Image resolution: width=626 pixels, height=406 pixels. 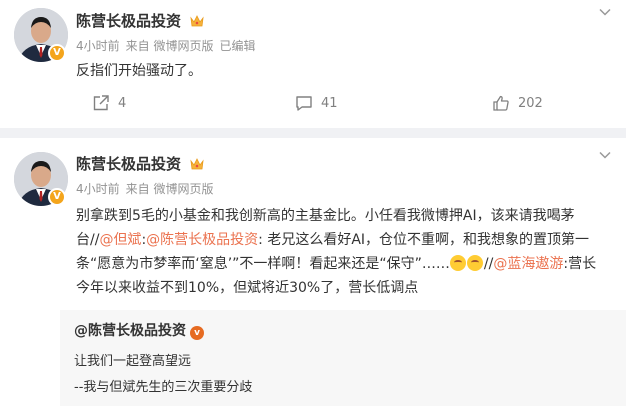 I want to click on verified-icon: v, so click(x=197, y=333).